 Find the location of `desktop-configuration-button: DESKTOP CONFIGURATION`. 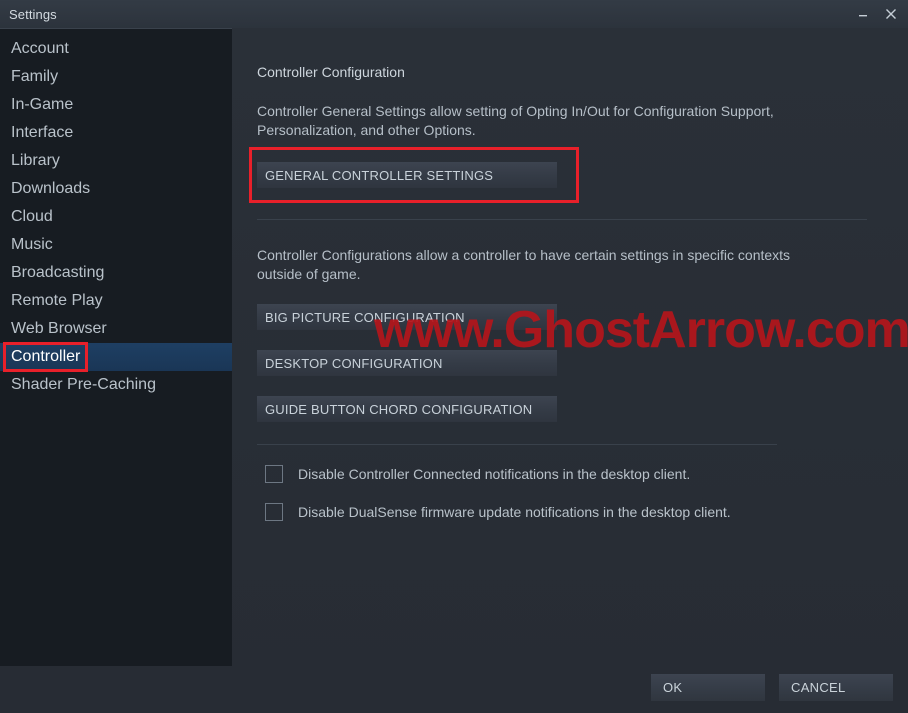

desktop-configuration-button: DESKTOP CONFIGURATION is located at coordinates (407, 363).